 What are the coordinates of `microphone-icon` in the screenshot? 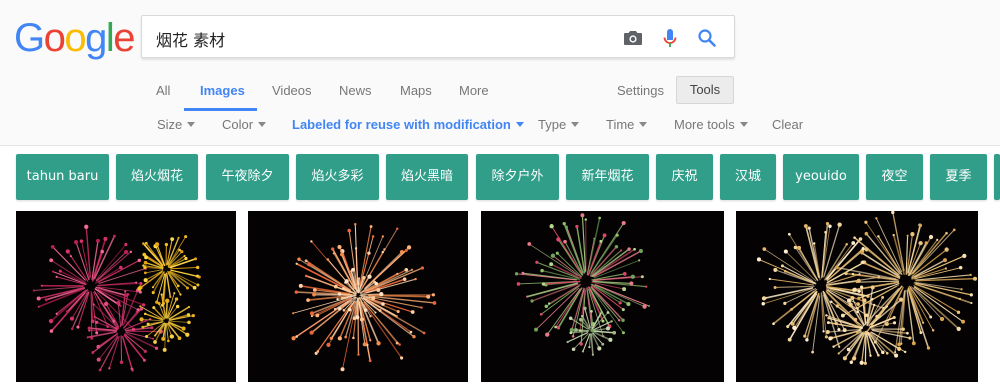 It's located at (670, 38).